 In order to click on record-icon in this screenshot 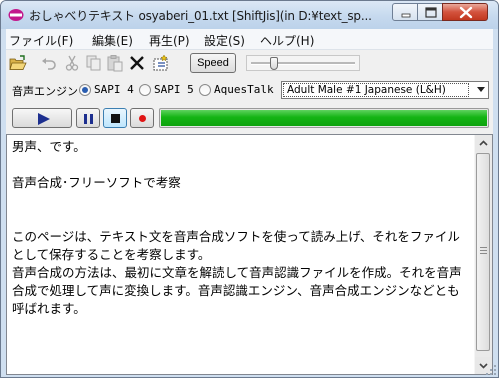, I will do `click(142, 118)`.